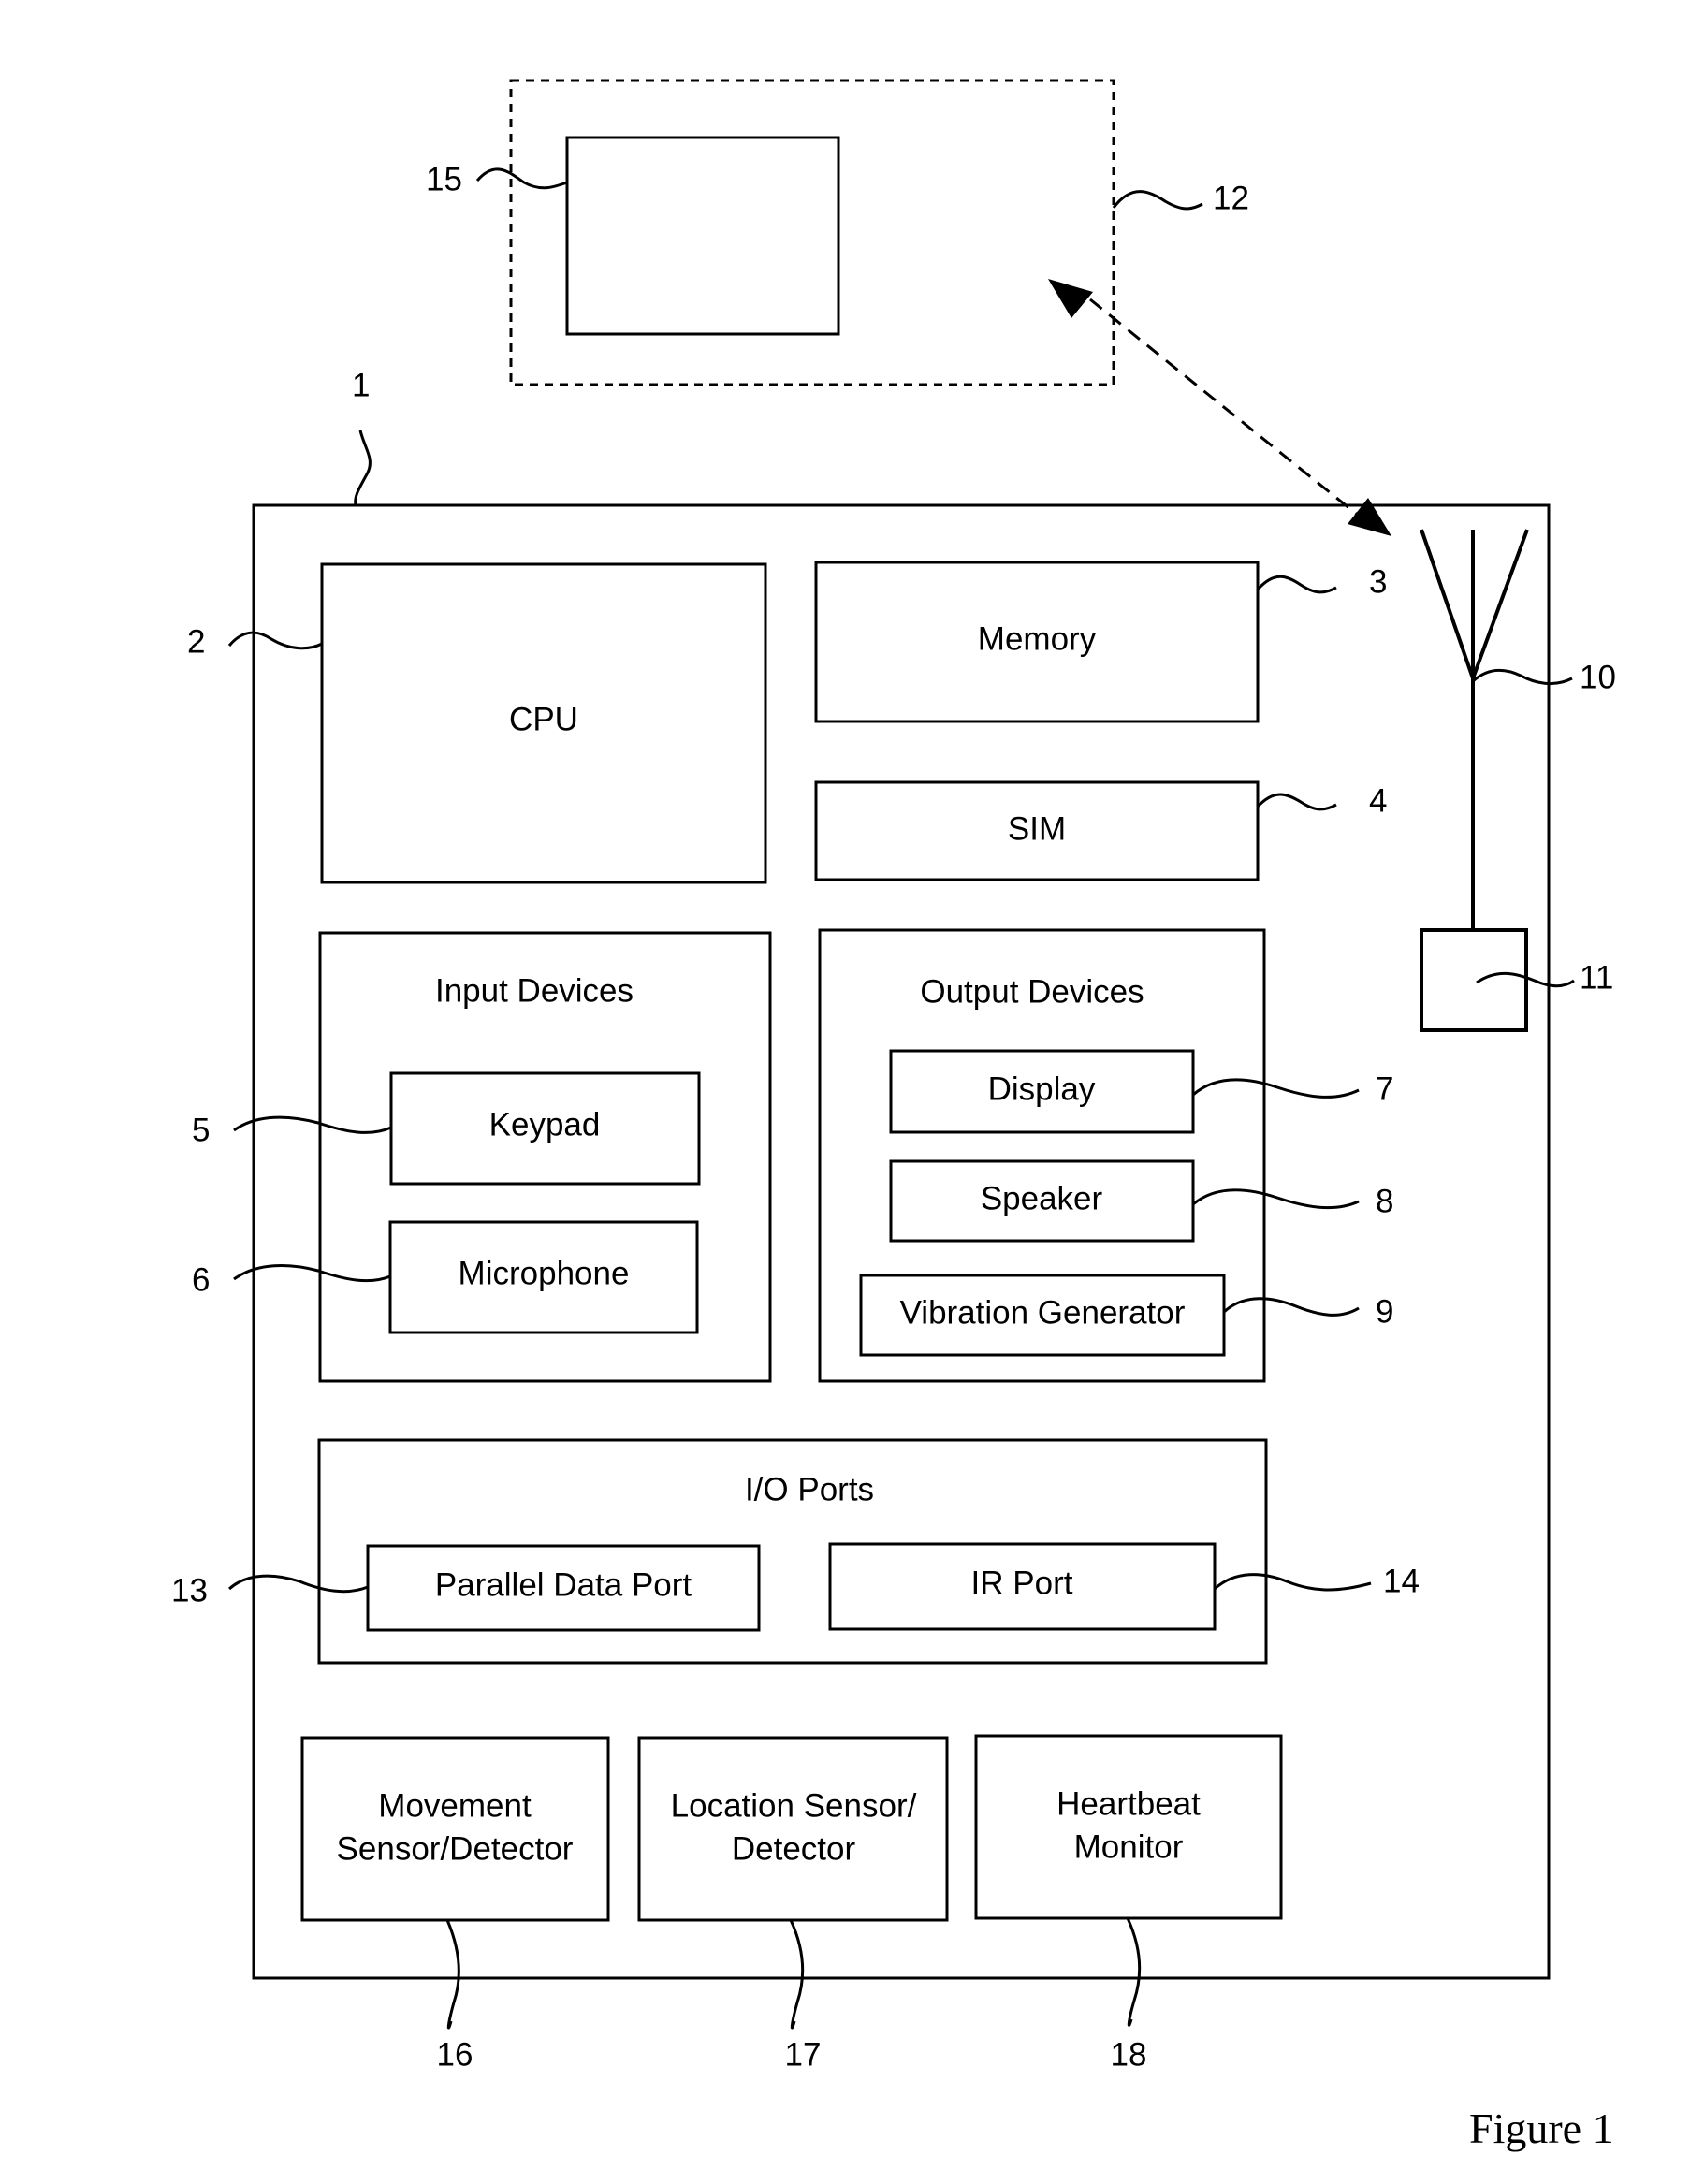 This screenshot has height=2184, width=1690. What do you see at coordinates (1384, 1311) in the screenshot?
I see `ref-9: 9` at bounding box center [1384, 1311].